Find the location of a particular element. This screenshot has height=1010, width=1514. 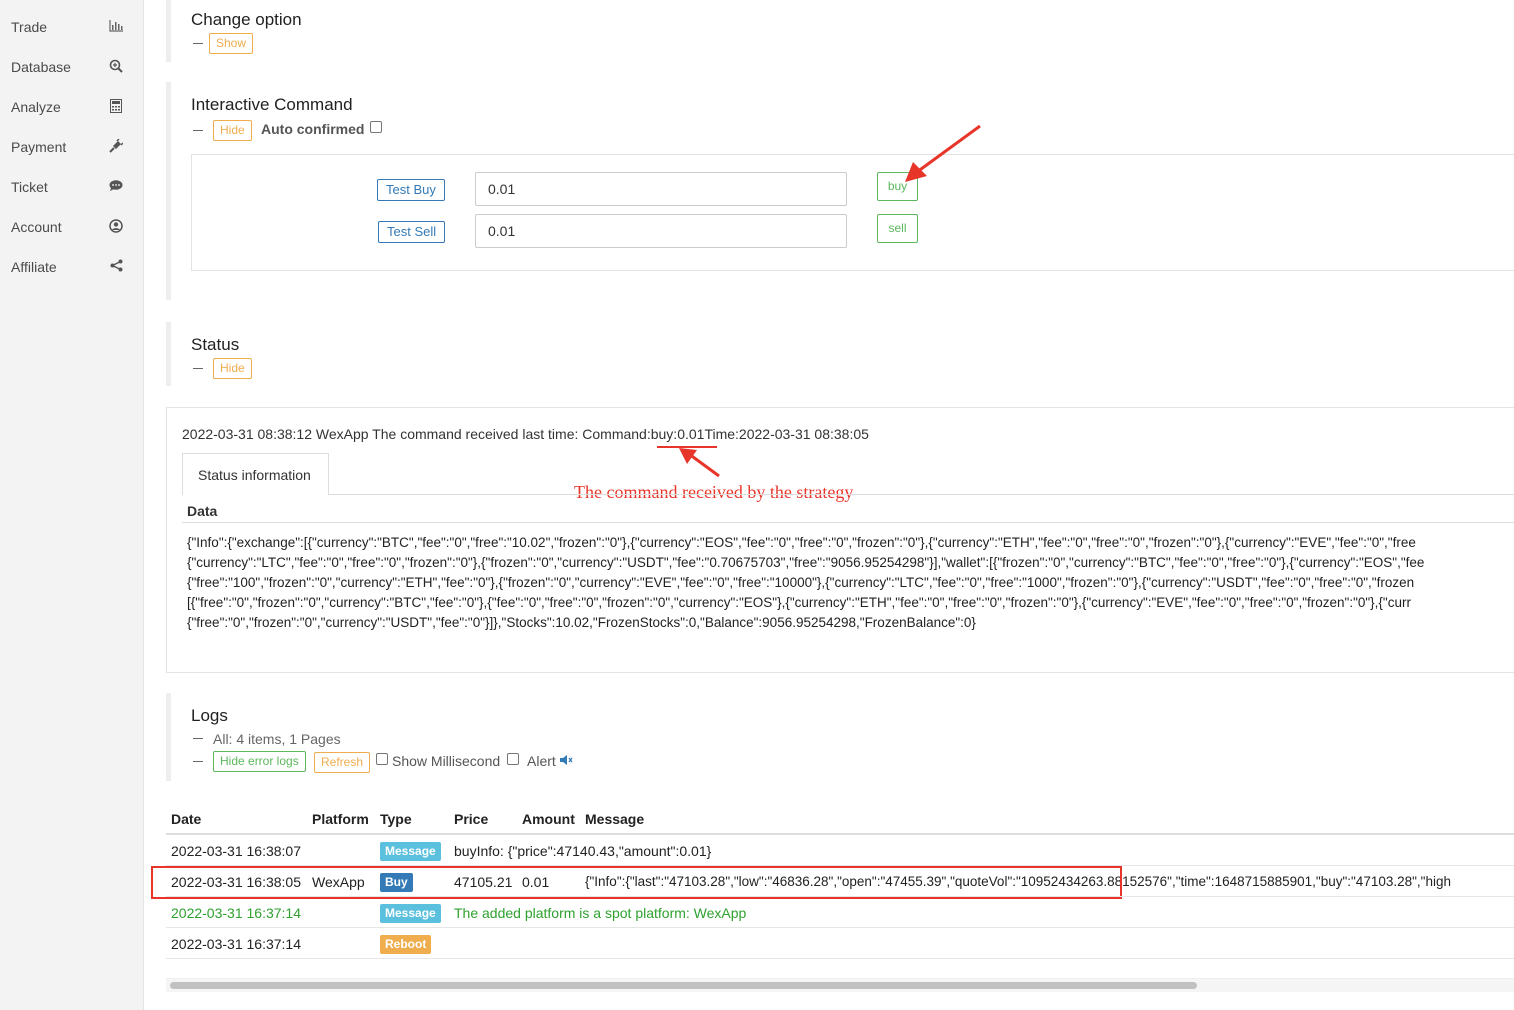

sidebar-item-label: Ticket is located at coordinates (29, 187).